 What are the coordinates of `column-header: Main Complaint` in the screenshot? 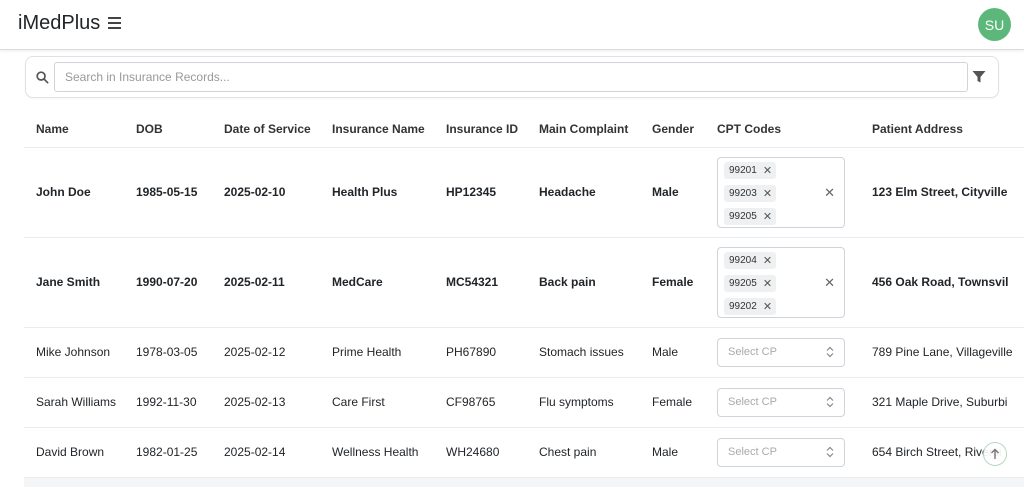 It's located at (583, 129).